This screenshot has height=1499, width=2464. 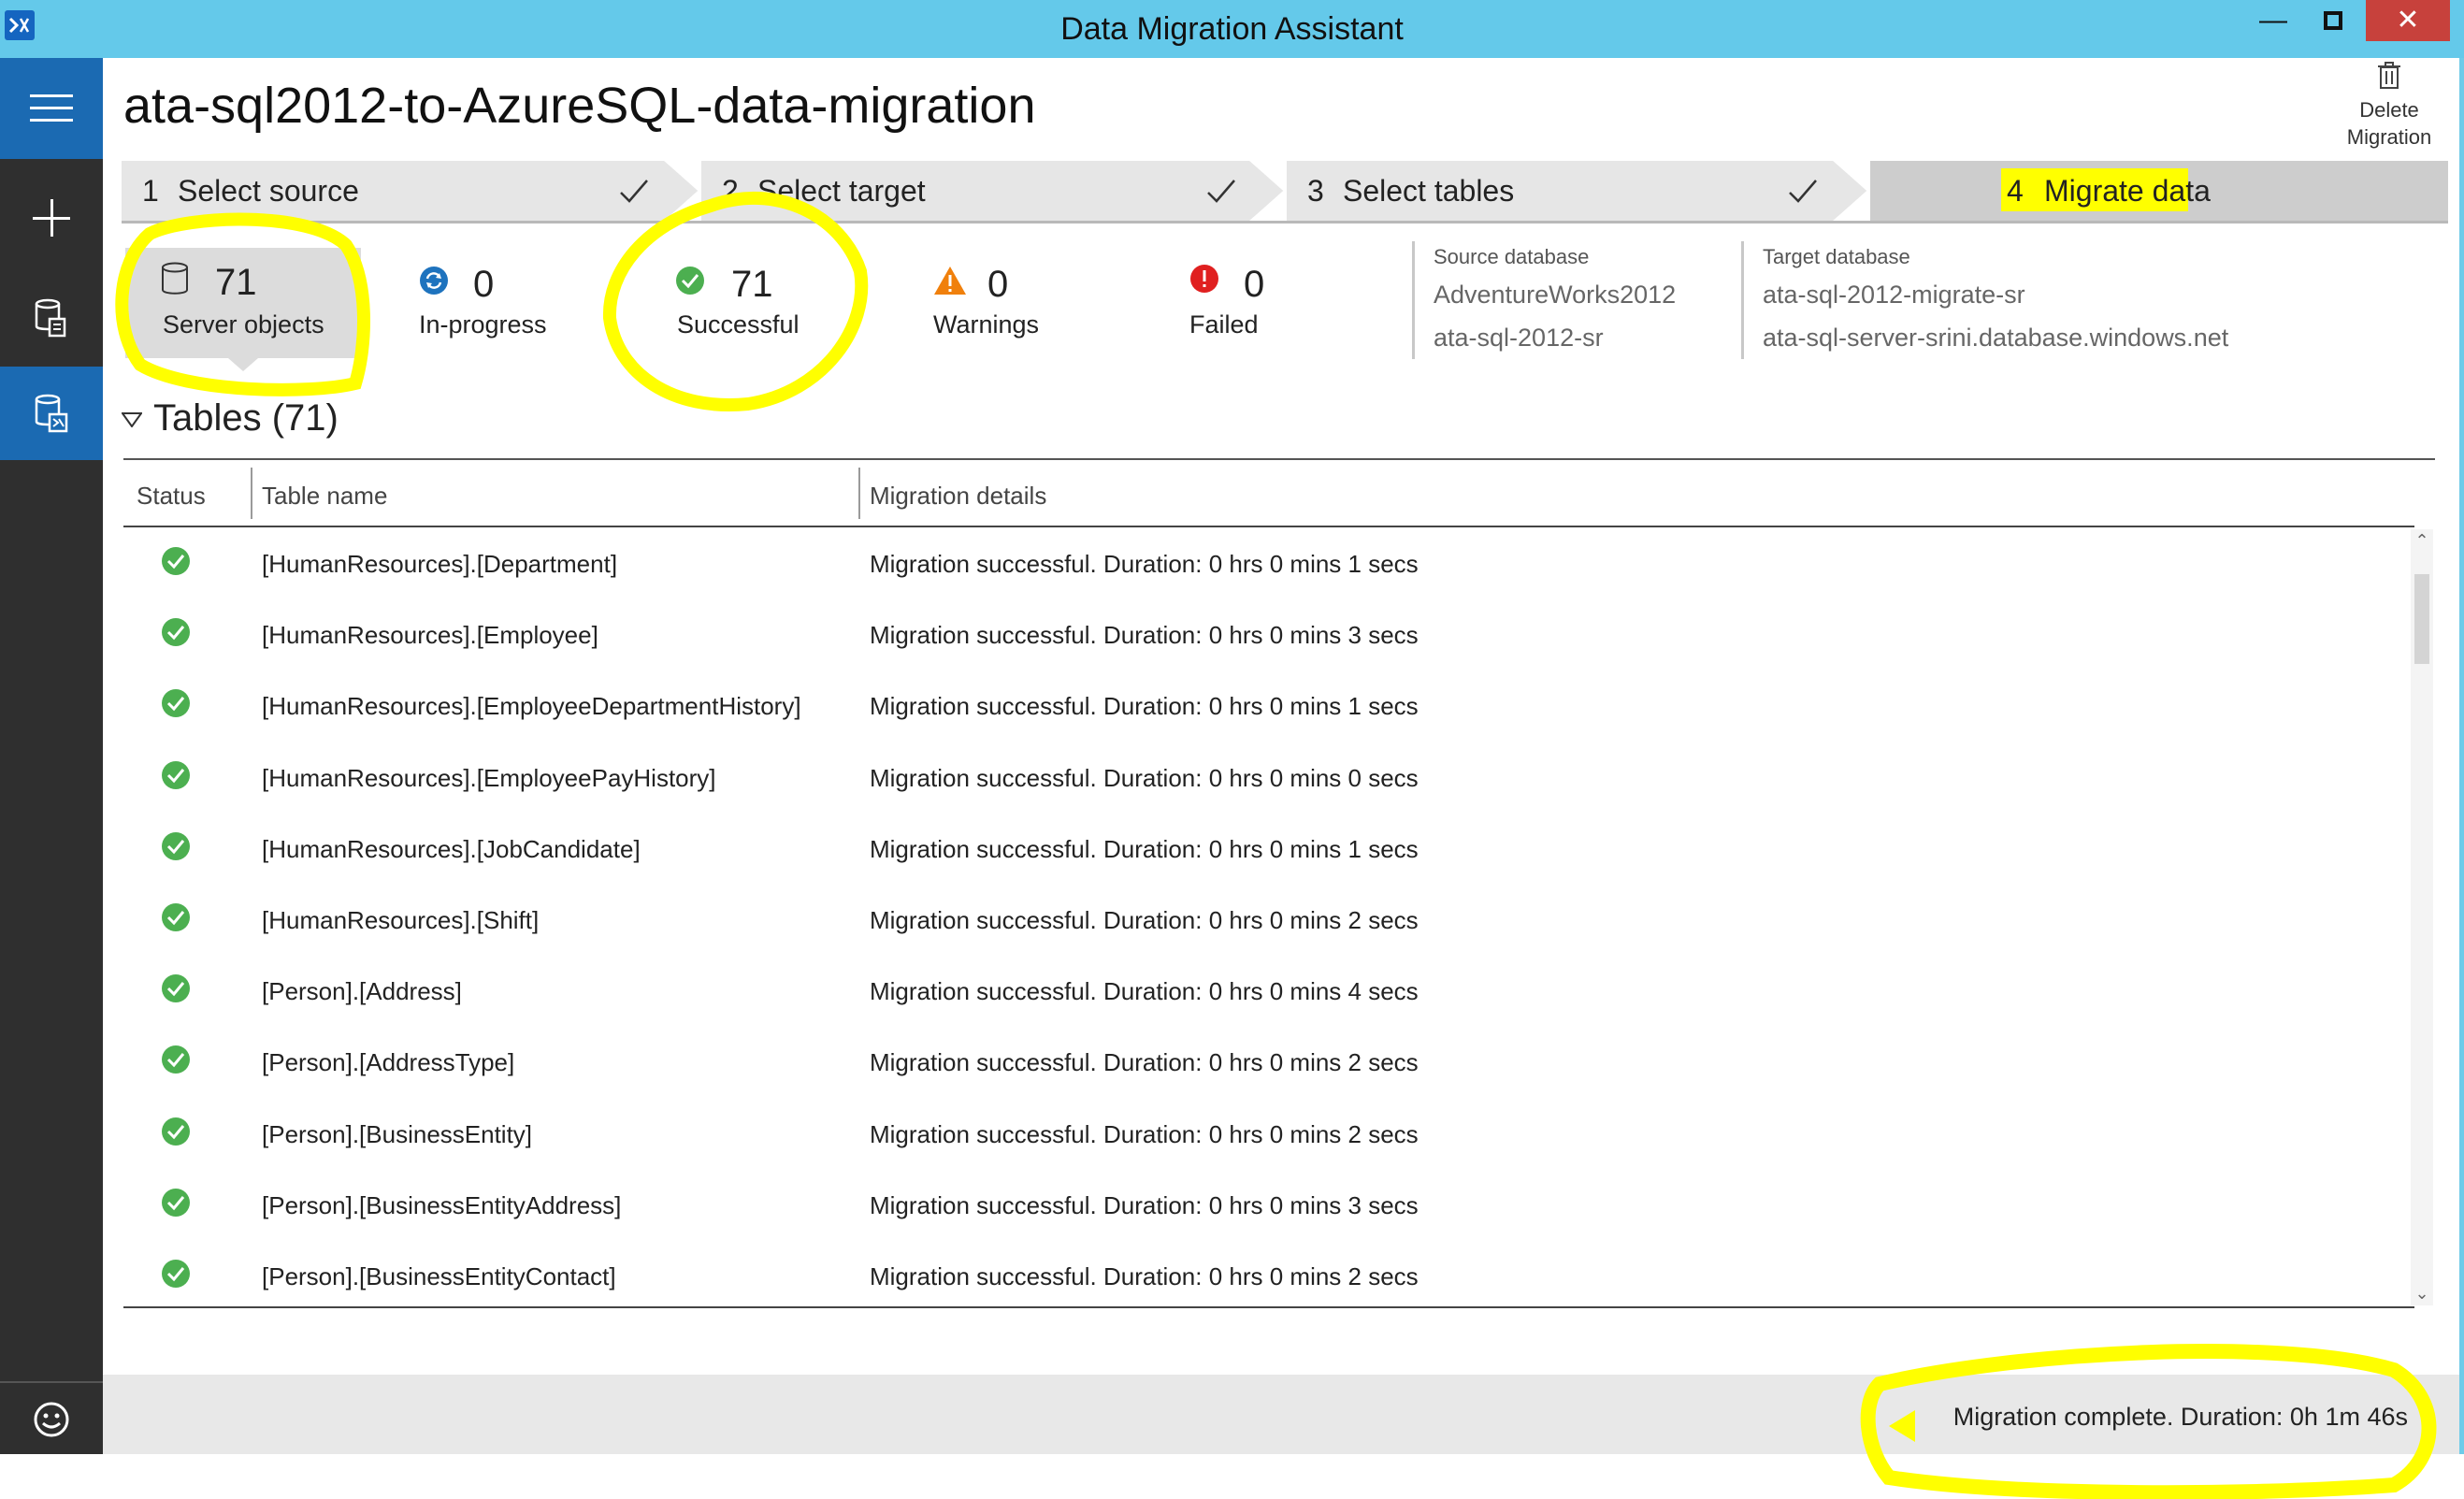 What do you see at coordinates (324, 496) in the screenshot?
I see `column-header-table-name: Table name` at bounding box center [324, 496].